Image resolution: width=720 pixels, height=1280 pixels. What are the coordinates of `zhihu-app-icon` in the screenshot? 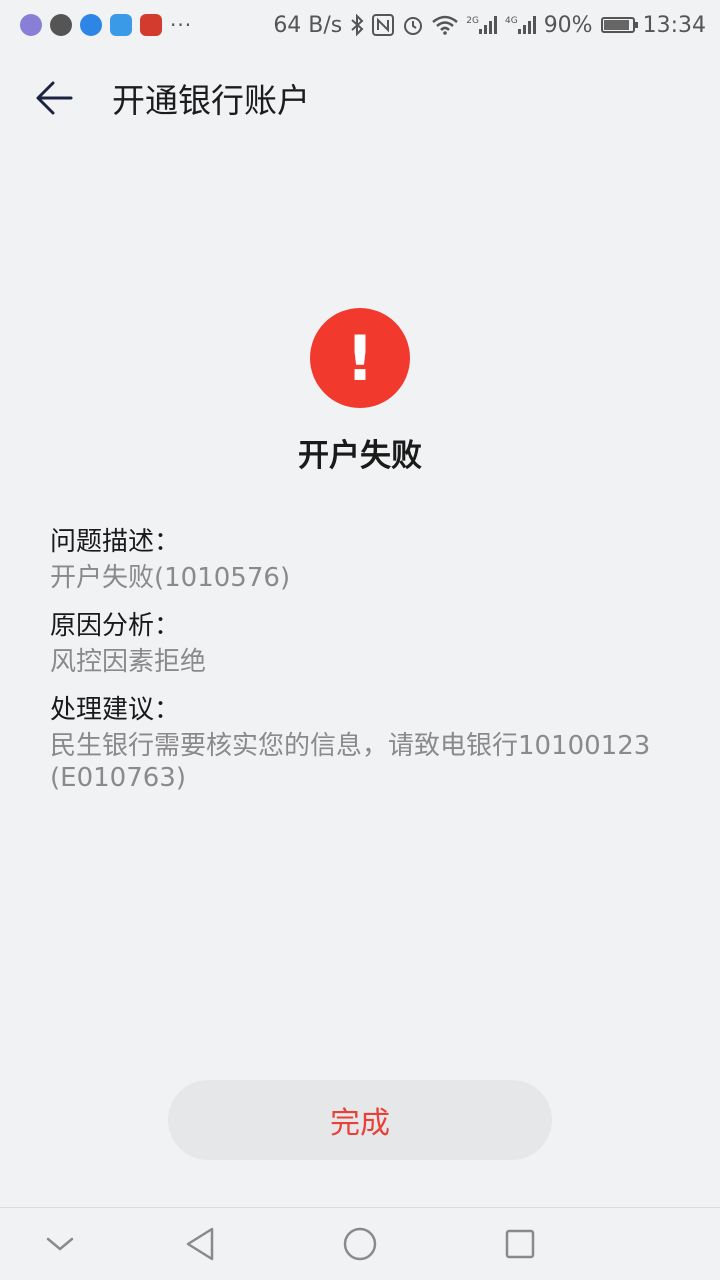 It's located at (91, 25).